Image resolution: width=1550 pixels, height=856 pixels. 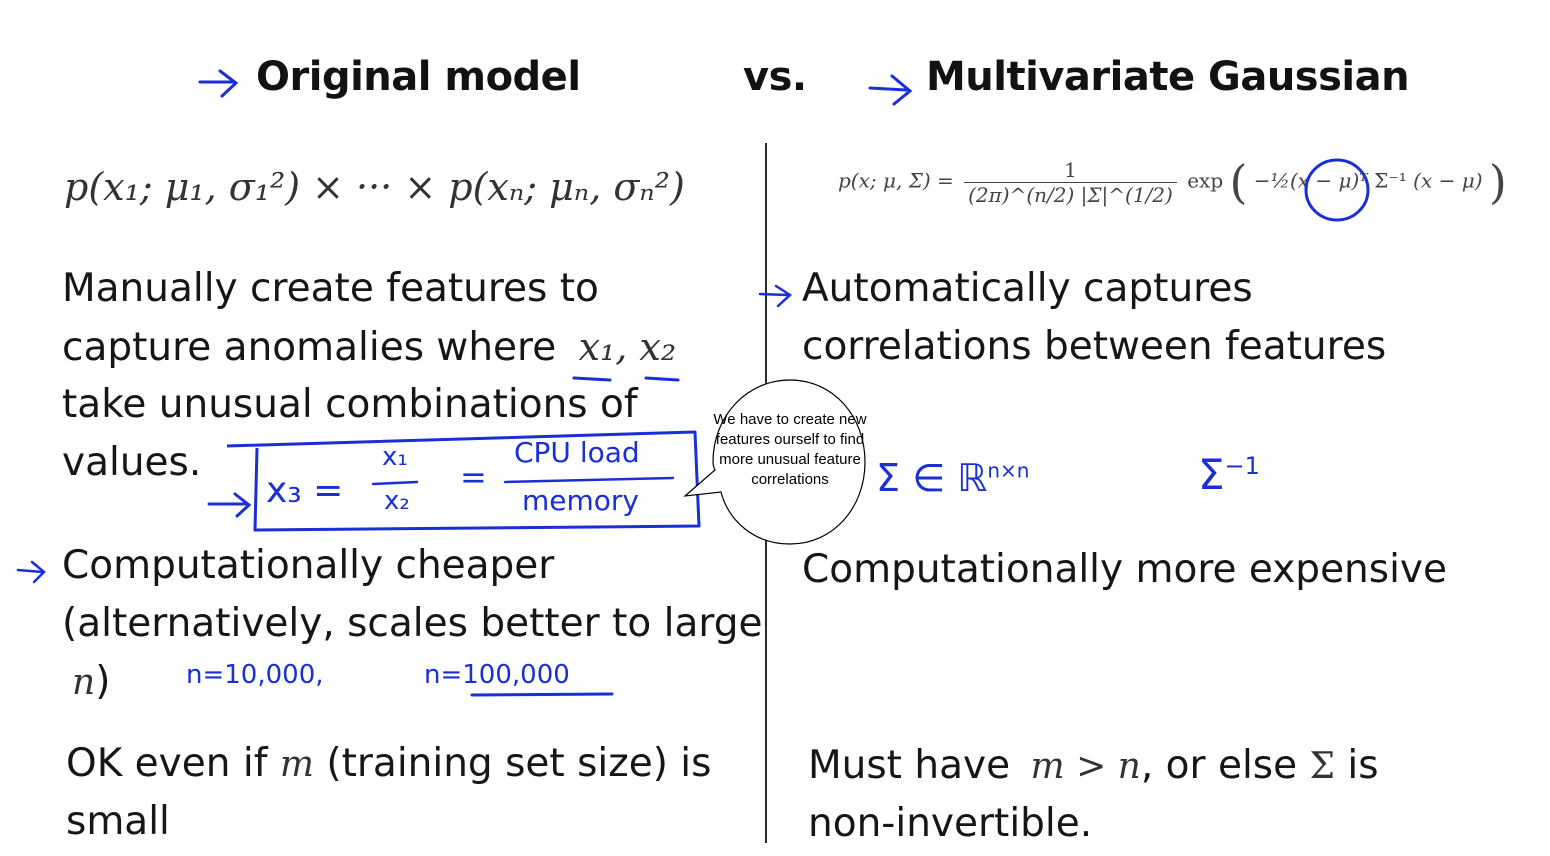 I want to click on formula-sigma-inverse: Σ⁻¹, so click(x=1390, y=180).